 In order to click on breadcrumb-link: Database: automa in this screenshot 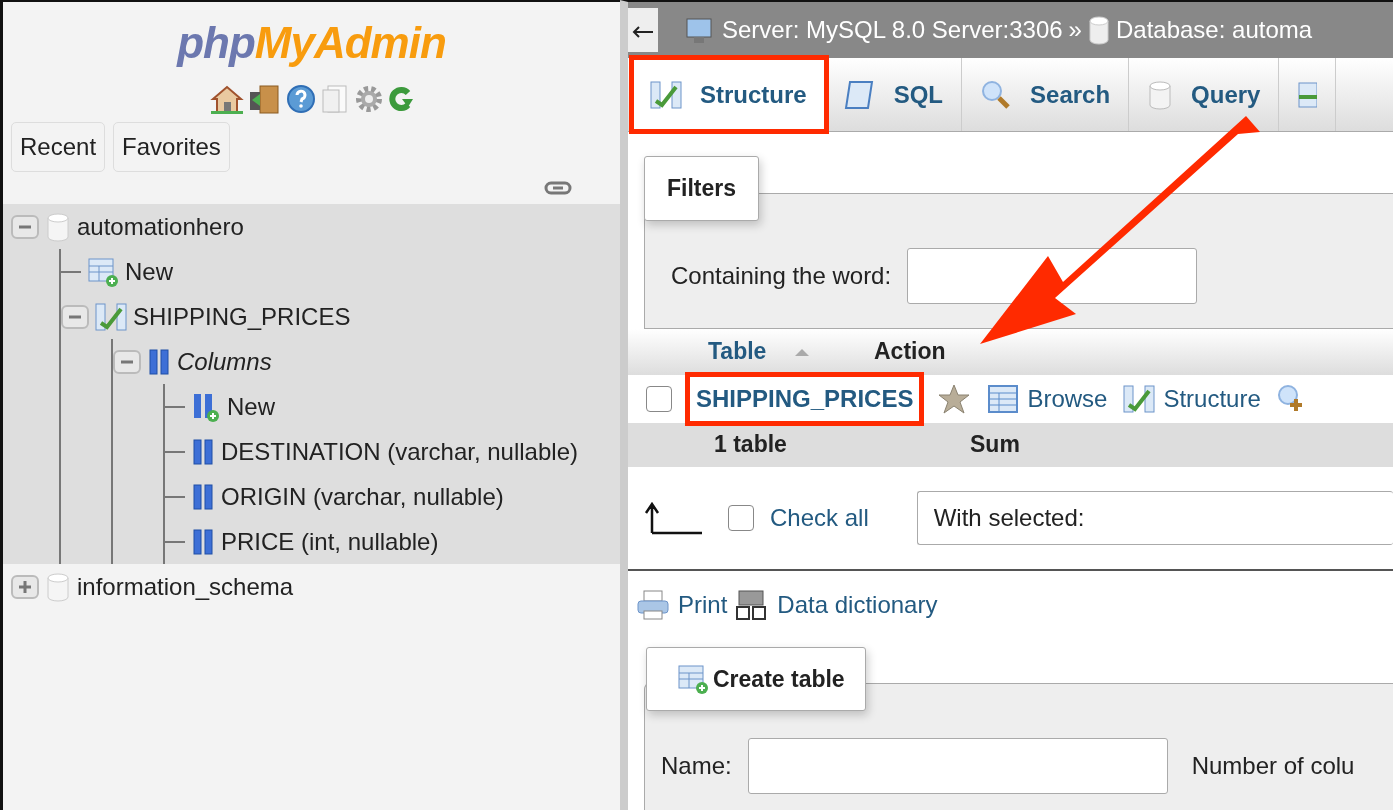, I will do `click(1214, 30)`.